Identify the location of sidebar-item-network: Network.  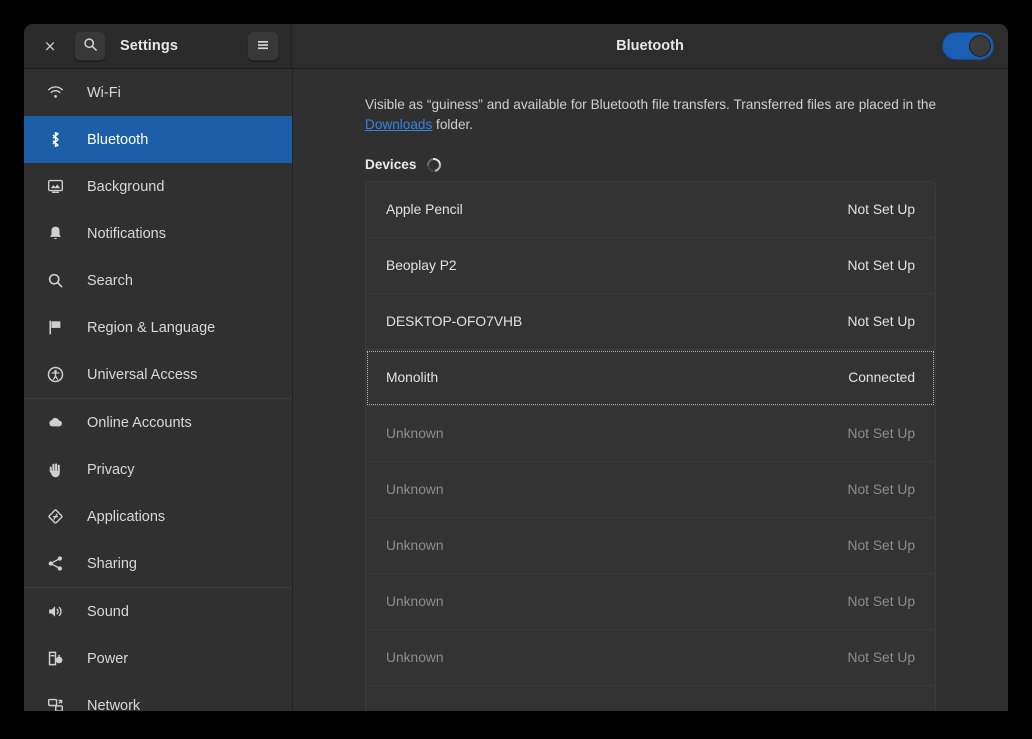
(158, 696).